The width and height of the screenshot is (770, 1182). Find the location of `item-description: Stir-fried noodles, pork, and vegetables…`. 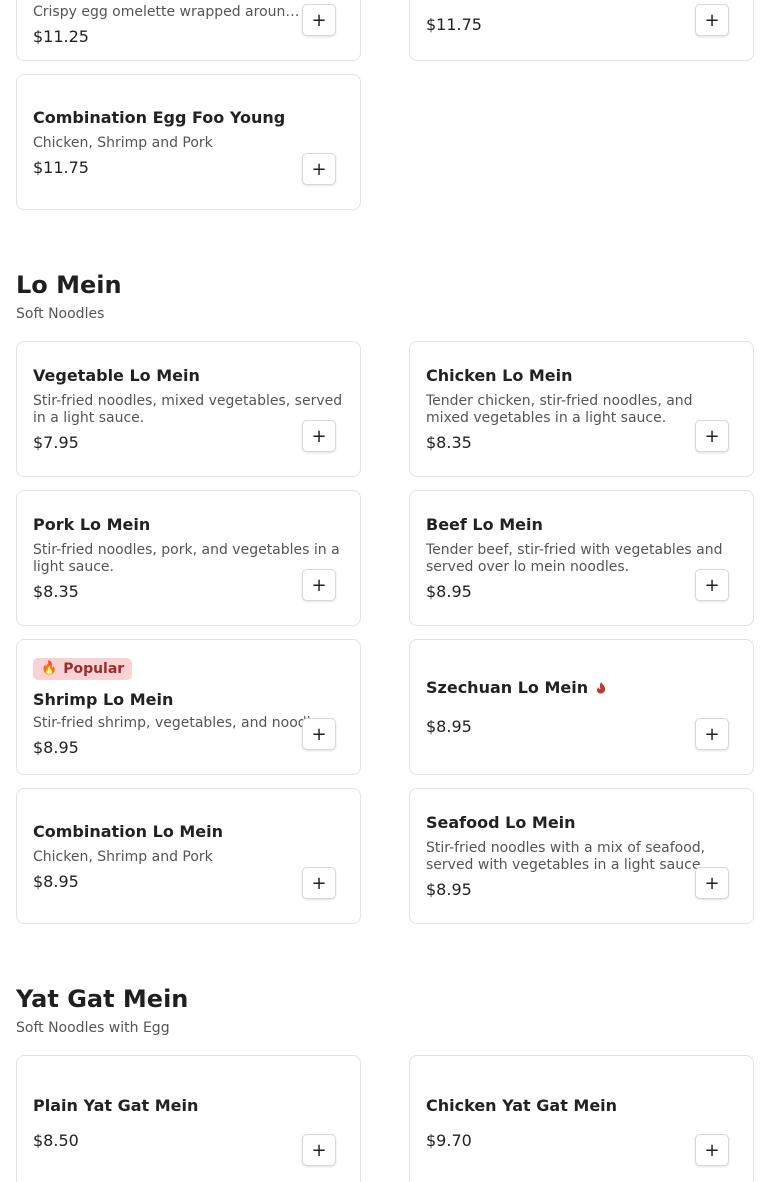

item-description: Stir-fried noodles, pork, and vegetables… is located at coordinates (186, 558).